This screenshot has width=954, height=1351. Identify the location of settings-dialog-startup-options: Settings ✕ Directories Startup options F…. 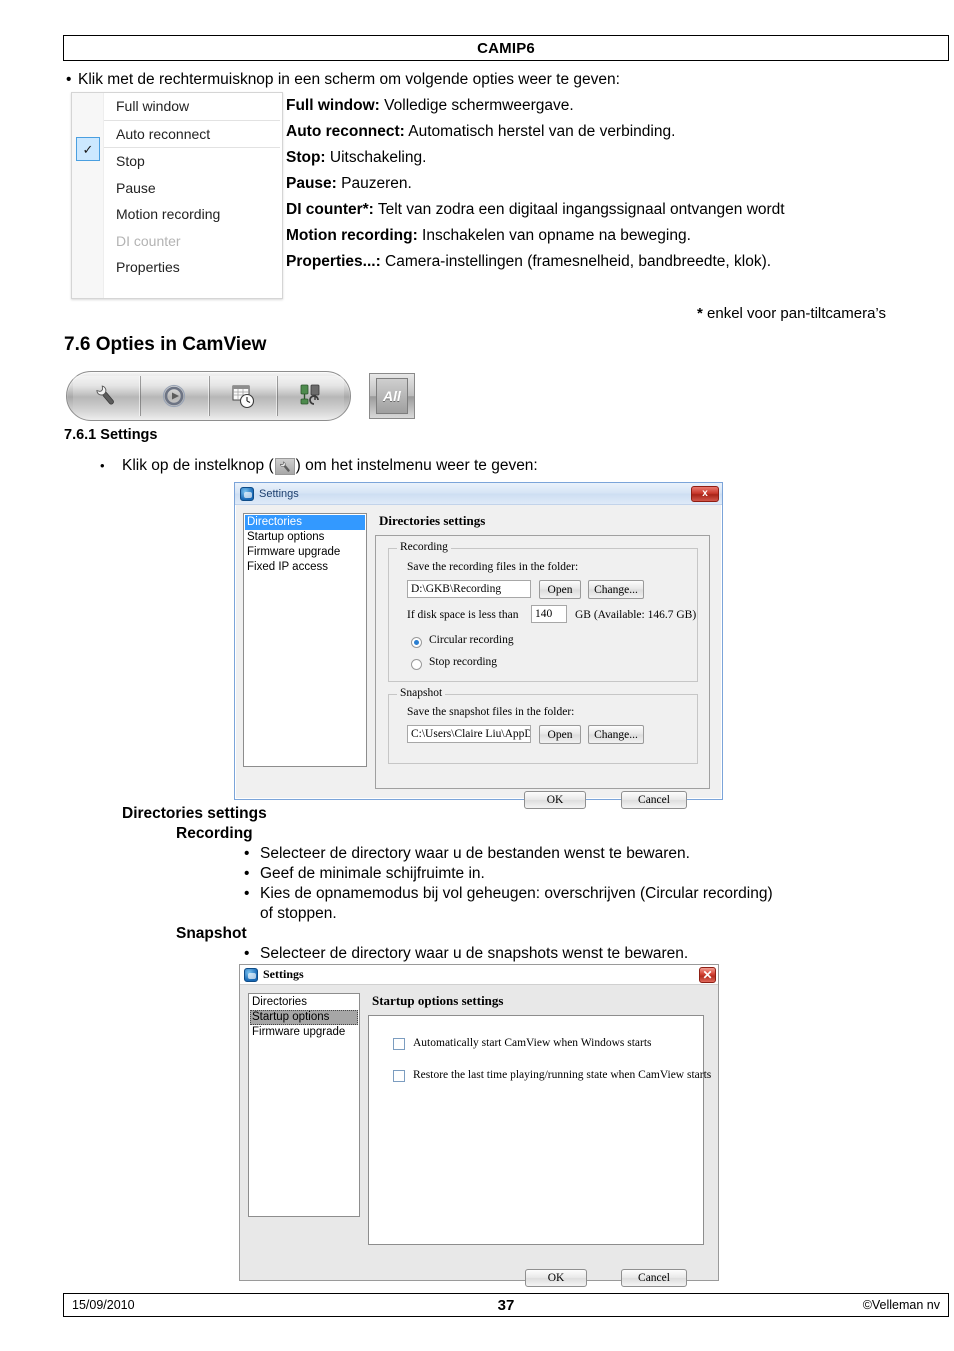
(479, 1125).